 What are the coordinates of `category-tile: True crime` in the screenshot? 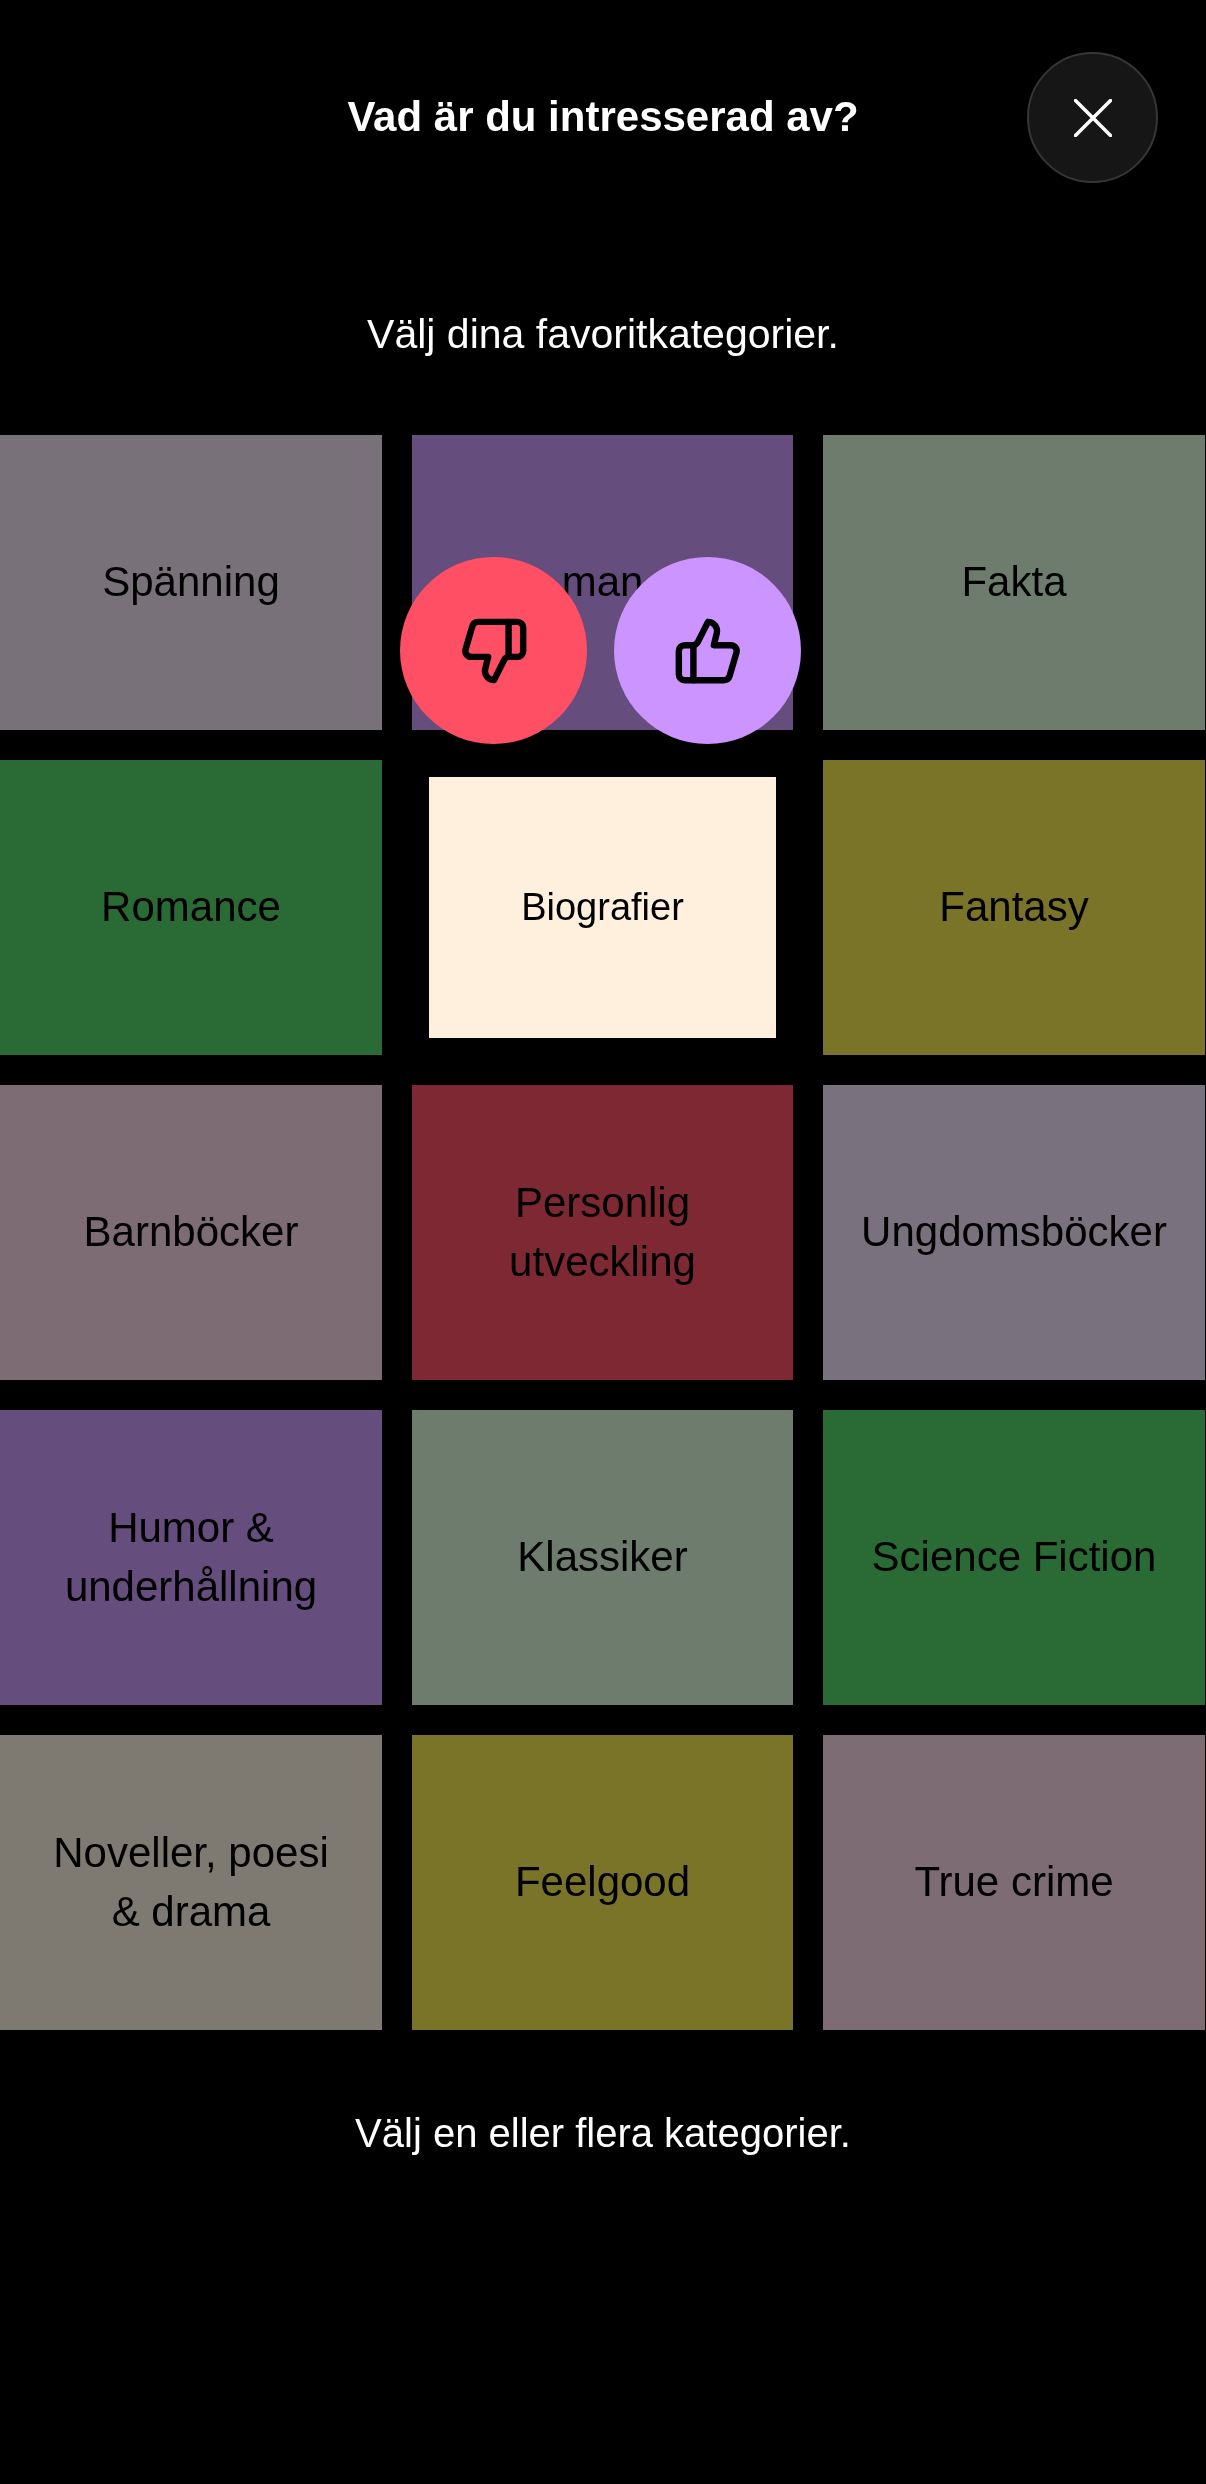 It's located at (1014, 1883).